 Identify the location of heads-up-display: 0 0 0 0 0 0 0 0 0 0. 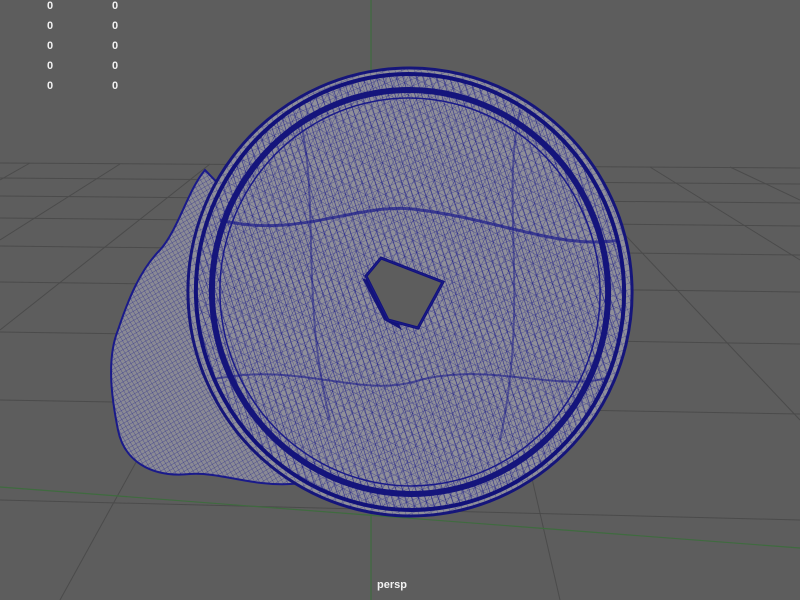
(100, 50).